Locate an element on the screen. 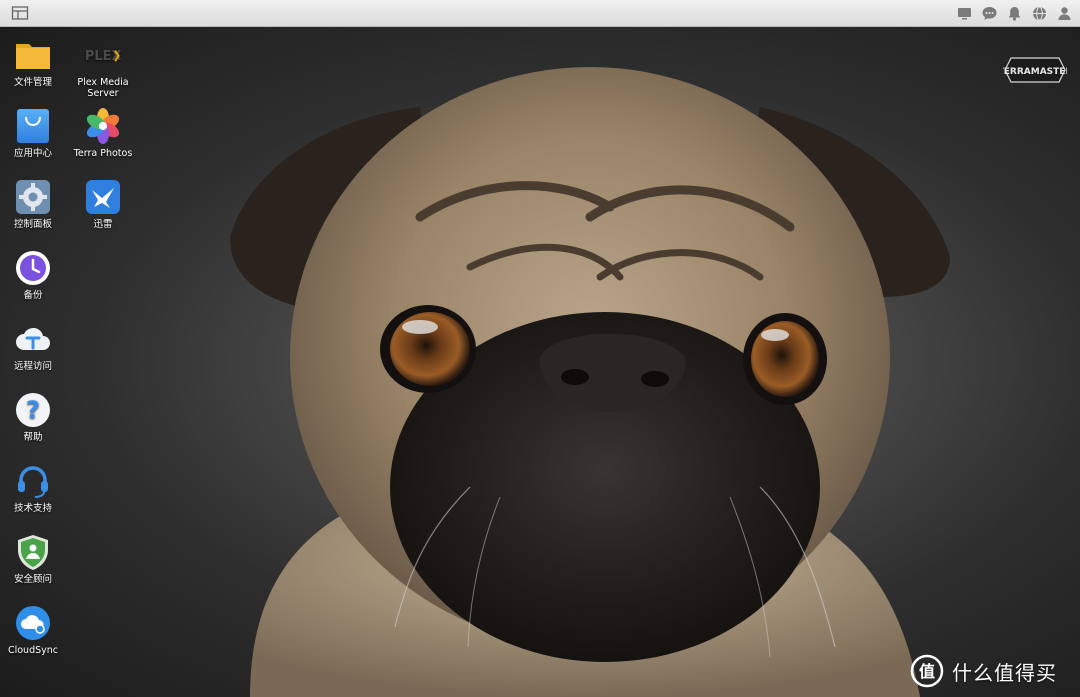 The image size is (1080, 697). svg-text: 值 is located at coordinates (927, 671).